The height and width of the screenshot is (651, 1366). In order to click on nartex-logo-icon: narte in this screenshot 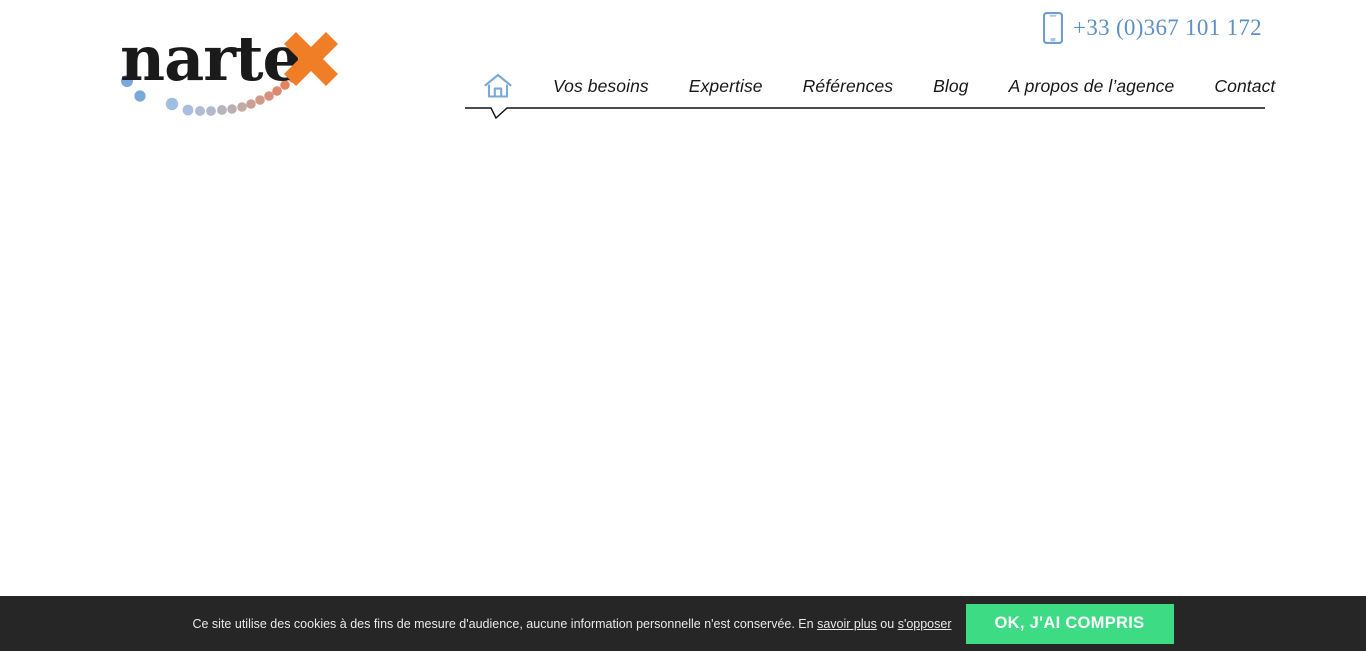, I will do `click(229, 69)`.